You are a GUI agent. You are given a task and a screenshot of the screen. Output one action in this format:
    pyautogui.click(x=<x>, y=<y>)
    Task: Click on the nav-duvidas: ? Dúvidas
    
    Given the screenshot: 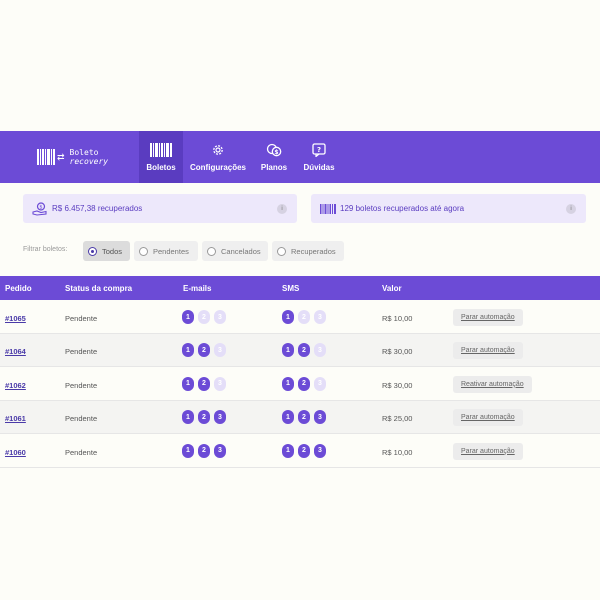 What is the action you would take?
    pyautogui.click(x=319, y=157)
    